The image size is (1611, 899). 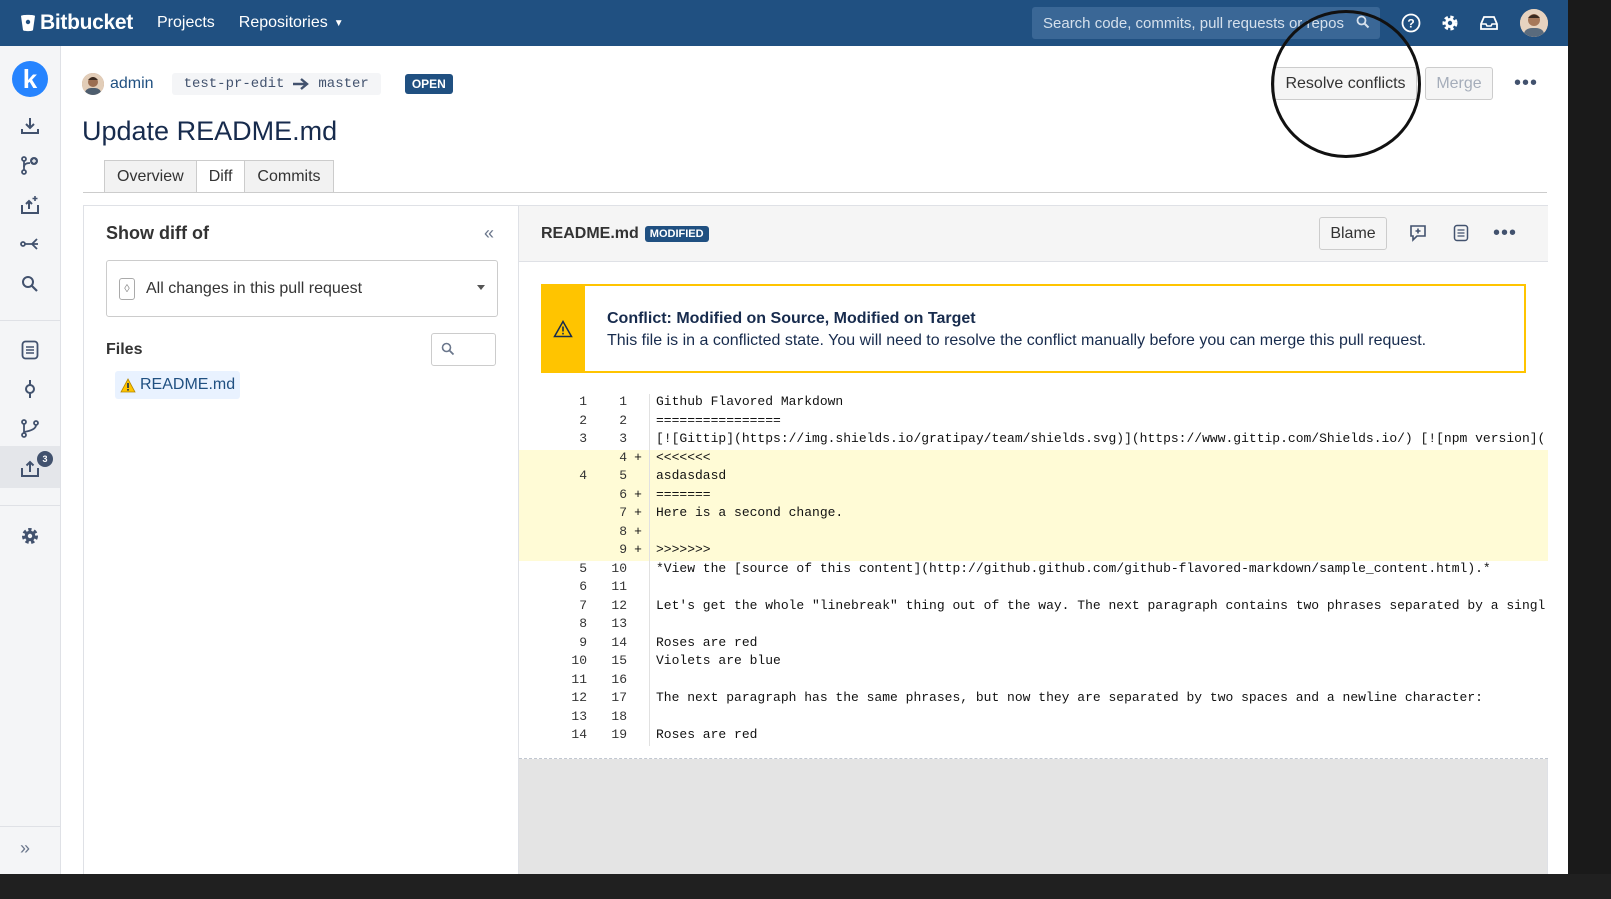 What do you see at coordinates (30, 350) in the screenshot?
I see `source-icon` at bounding box center [30, 350].